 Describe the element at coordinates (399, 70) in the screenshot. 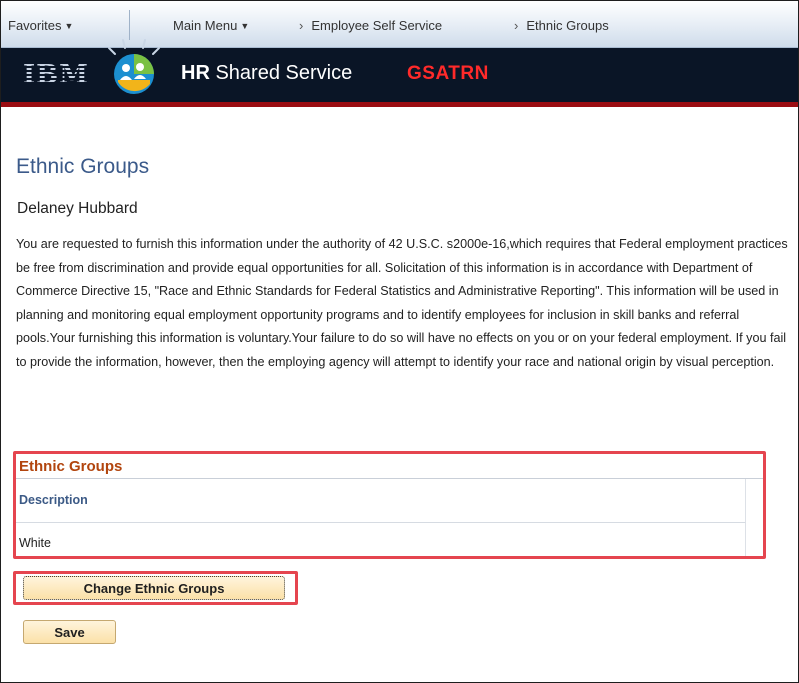

I see `branding-banner: IBM HR Shared Service GSATRN` at that location.